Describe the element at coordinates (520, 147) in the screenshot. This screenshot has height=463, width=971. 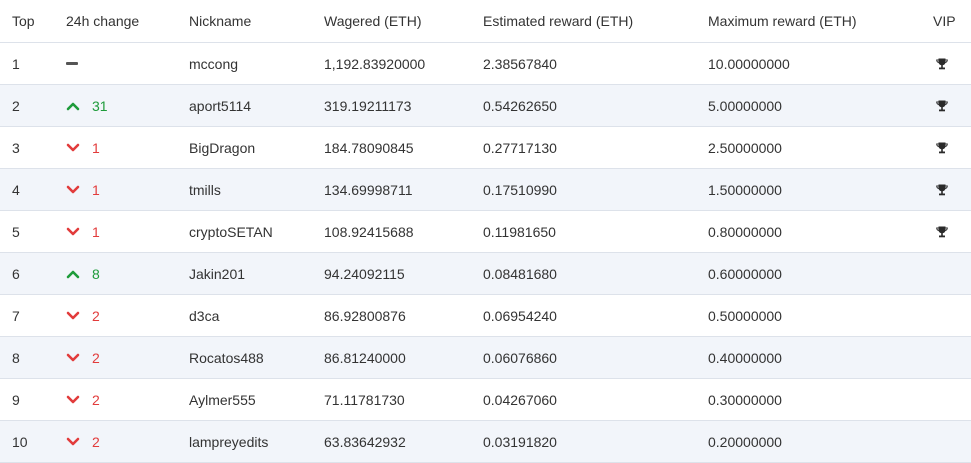
I see `estimated-reward-cell: 0.27717130` at that location.